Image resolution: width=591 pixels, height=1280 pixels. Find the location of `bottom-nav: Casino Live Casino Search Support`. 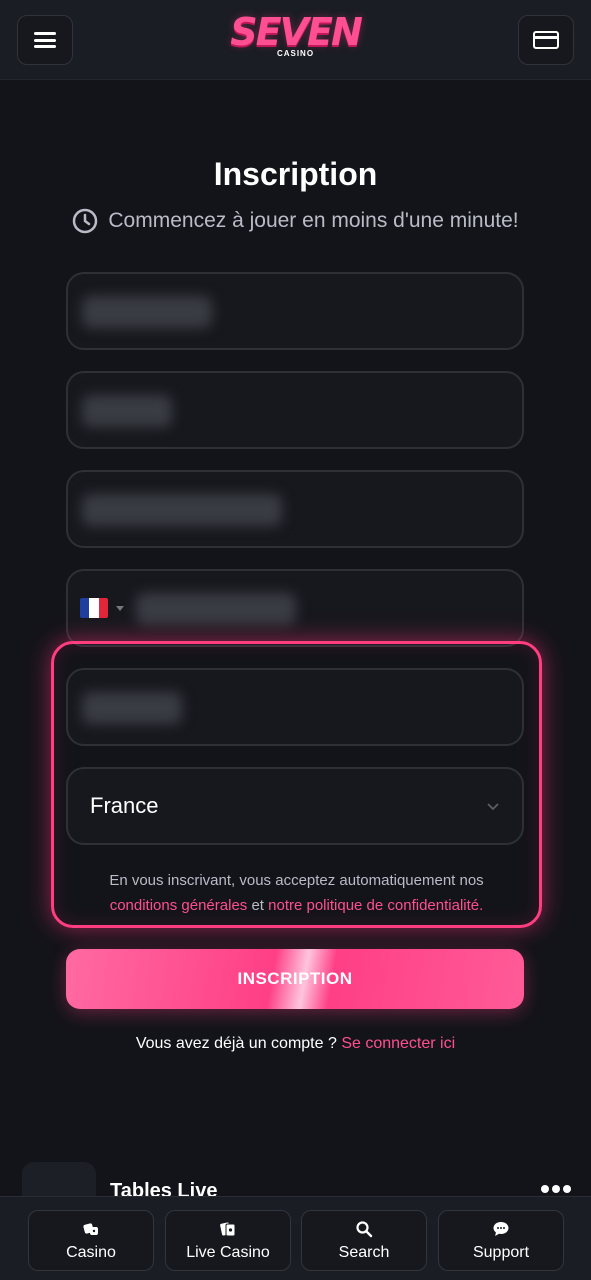

bottom-nav: Casino Live Casino Search Support is located at coordinates (295, 1238).